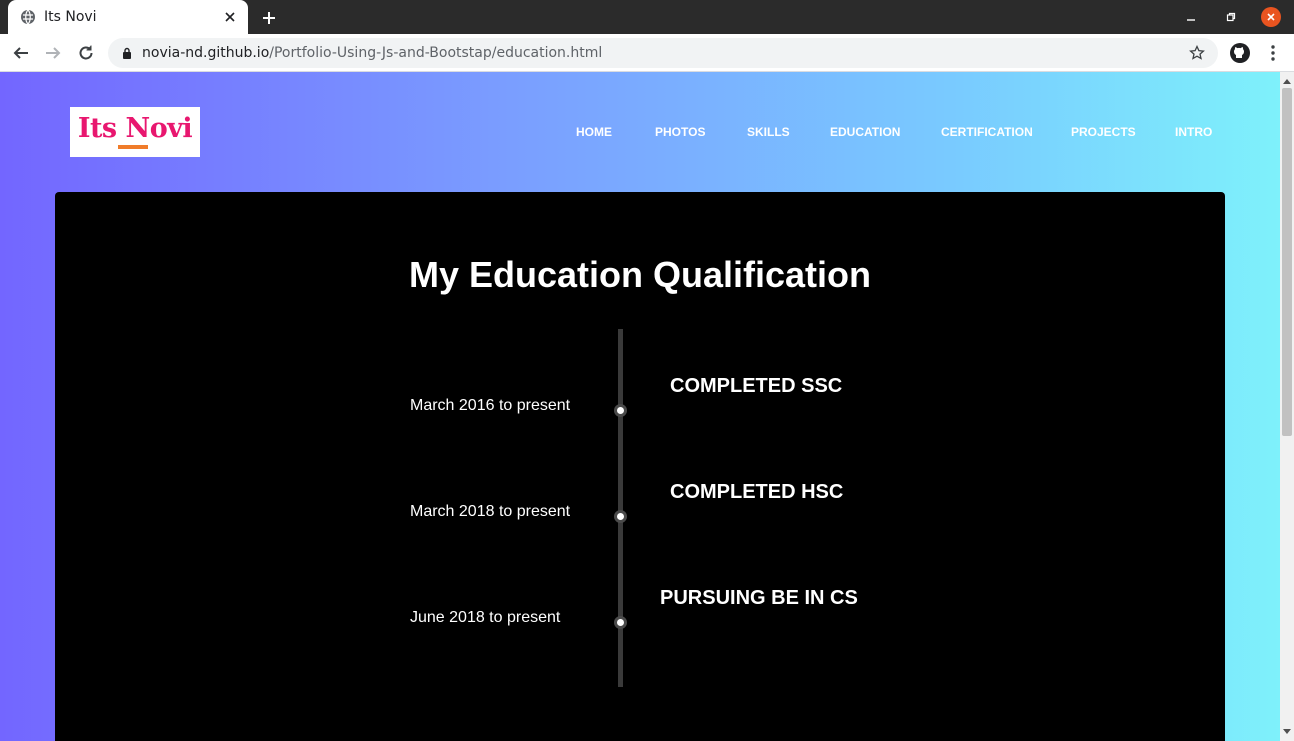  Describe the element at coordinates (21, 53) in the screenshot. I see `back-arrow-icon` at that location.